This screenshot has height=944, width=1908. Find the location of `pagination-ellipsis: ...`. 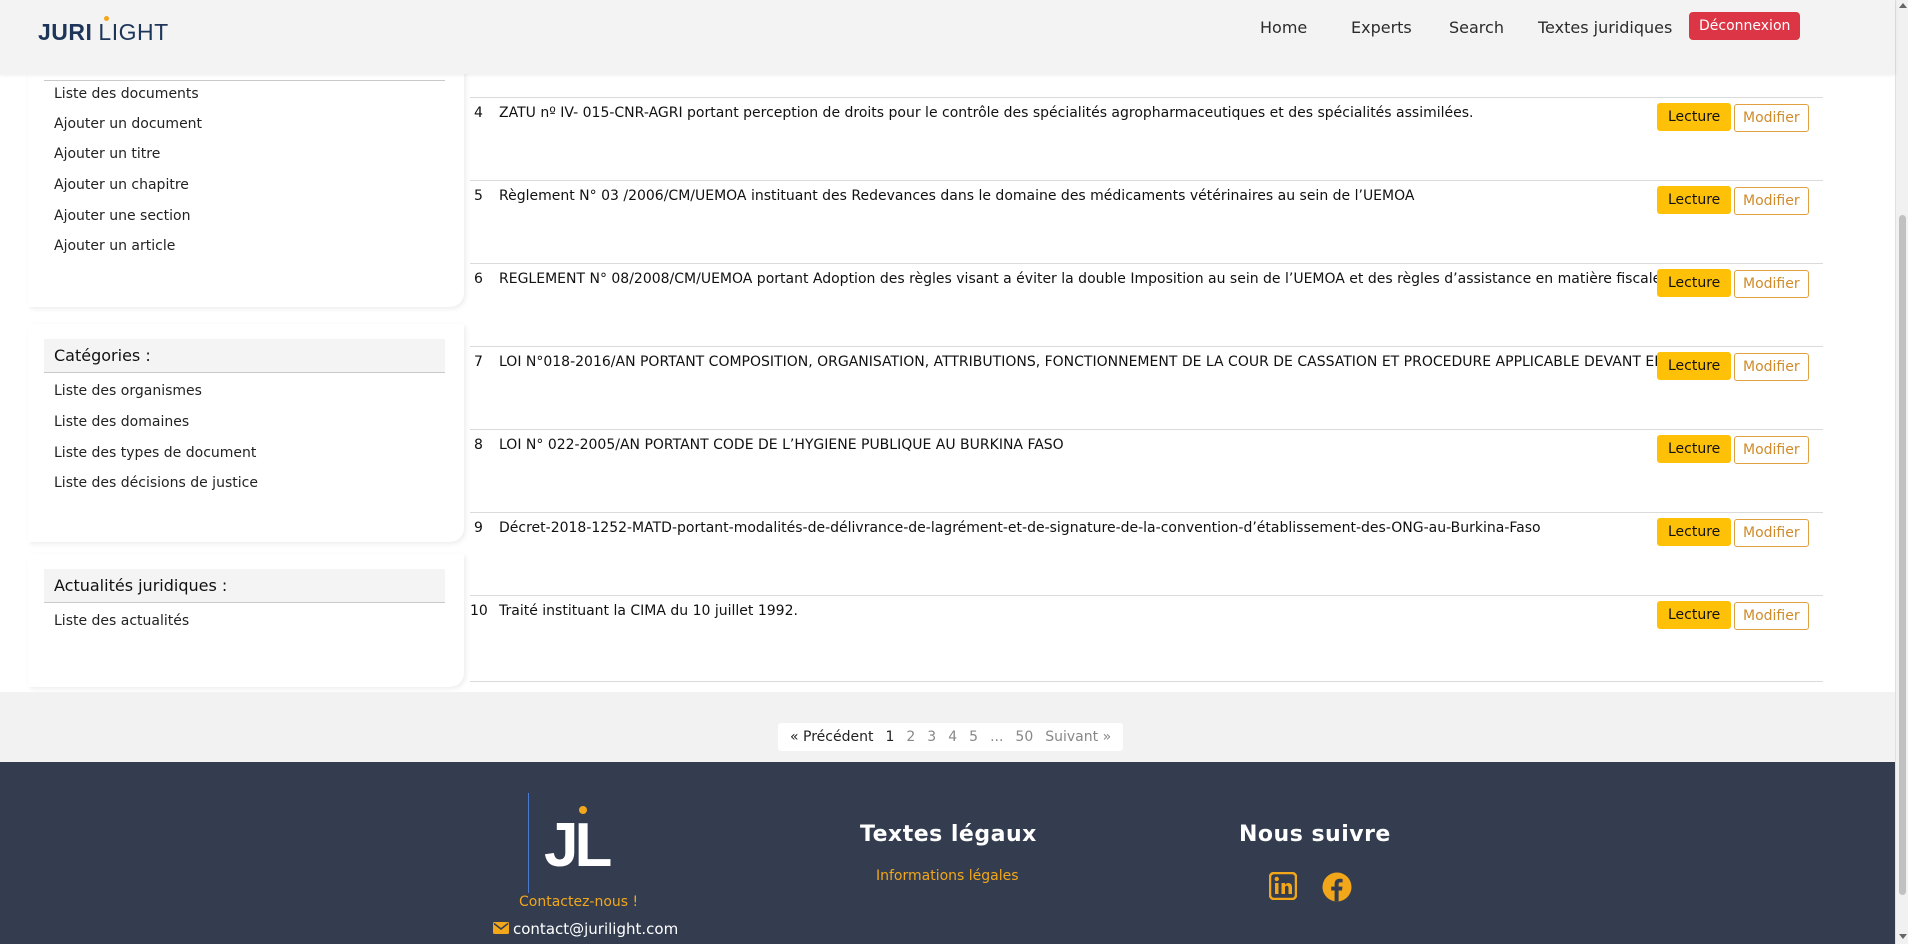

pagination-ellipsis: ... is located at coordinates (997, 737).